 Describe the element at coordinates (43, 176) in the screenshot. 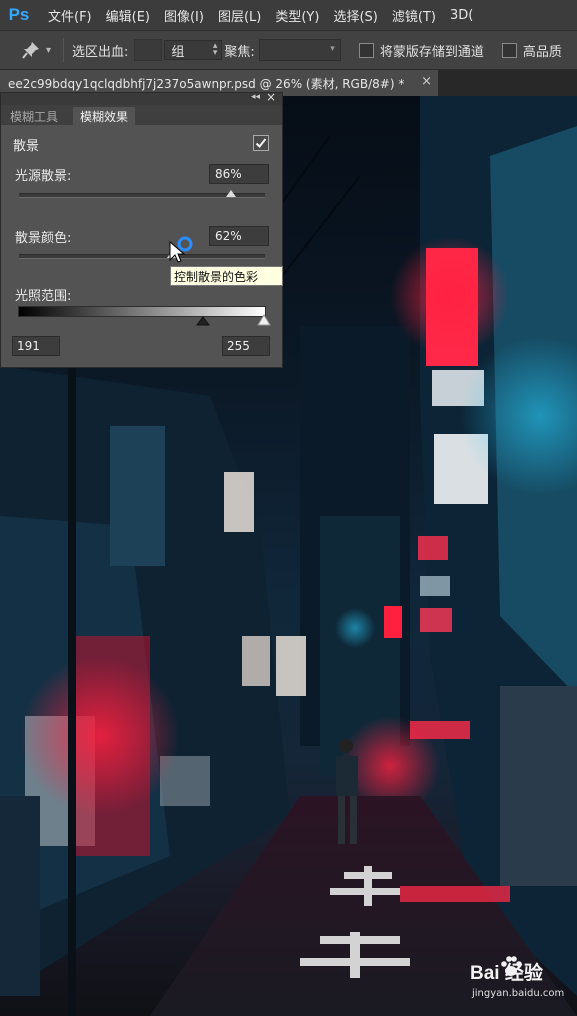

I see `light-bokeh-label: 光源散景:` at that location.